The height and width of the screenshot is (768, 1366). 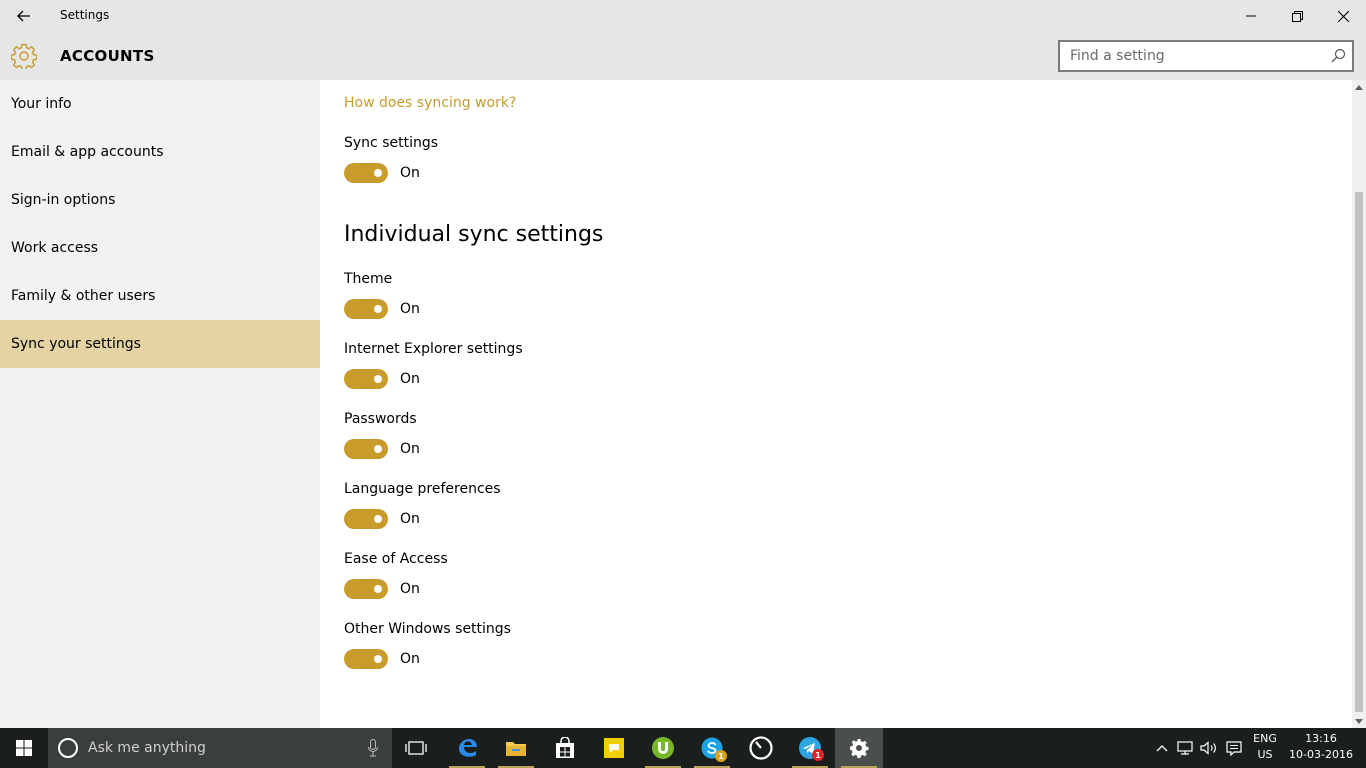 I want to click on ie-settings-toggle, so click(x=366, y=379).